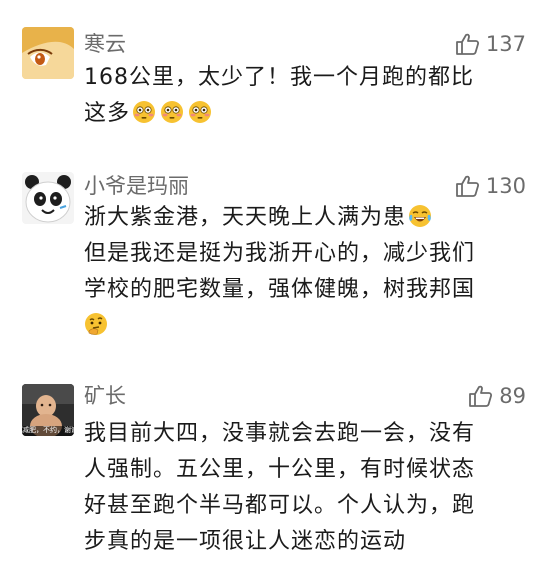  Describe the element at coordinates (245, 541) in the screenshot. I see `comment-line: 步真的是一项很让人迷恋的运动` at that location.